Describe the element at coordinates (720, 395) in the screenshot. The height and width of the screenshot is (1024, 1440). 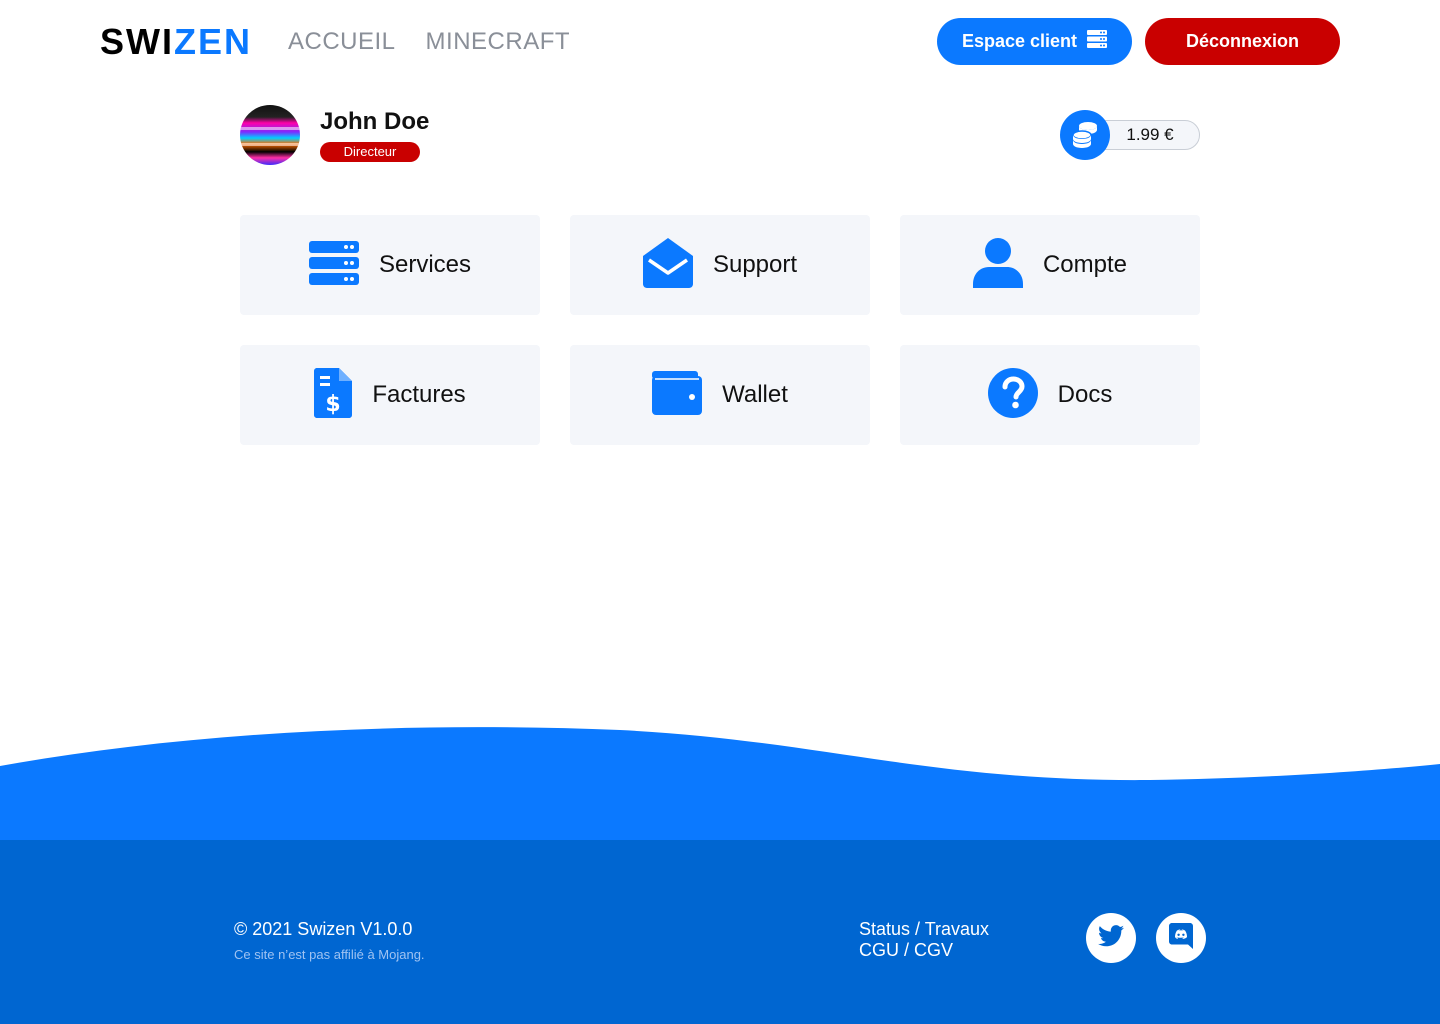
I see `card-wallet: Wallet` at that location.